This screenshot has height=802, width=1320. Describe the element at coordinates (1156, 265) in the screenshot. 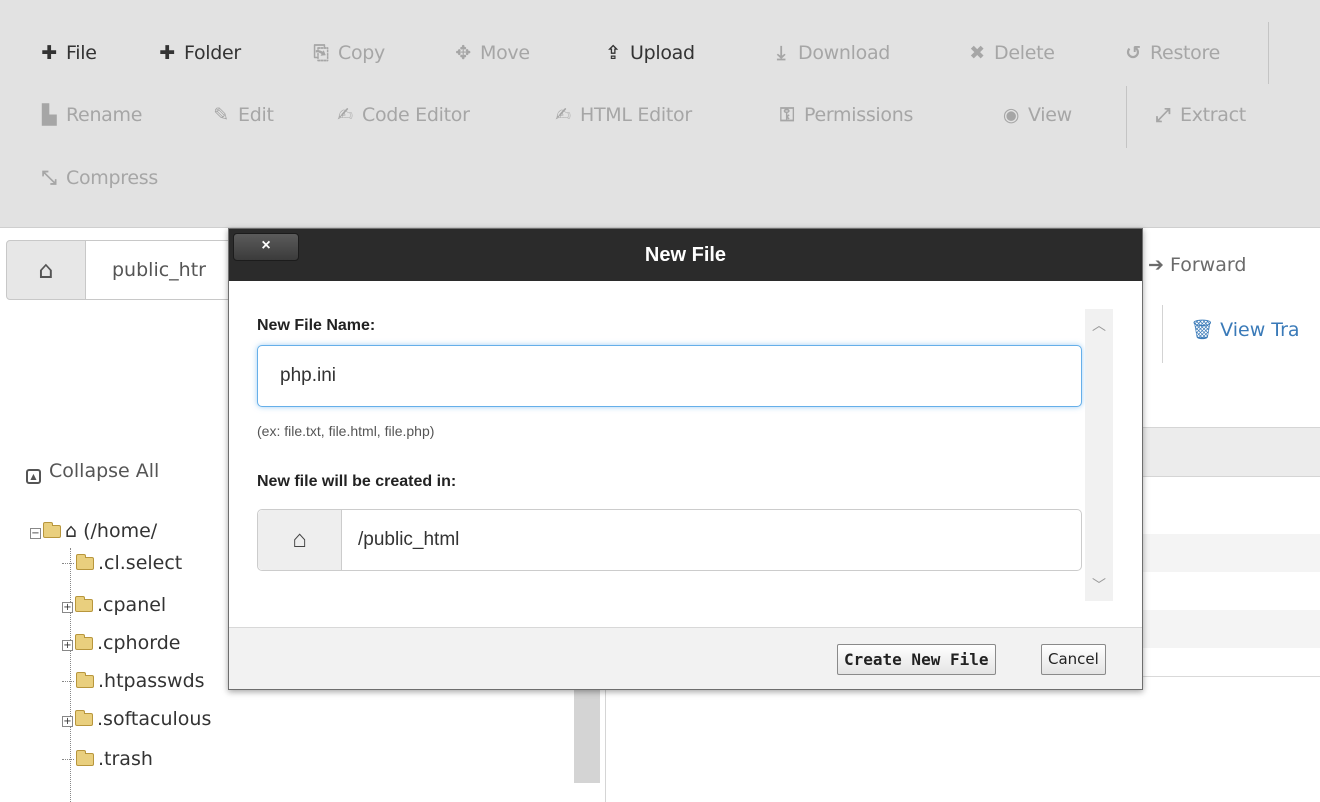

I see `arrow-right-icon: ➔` at that location.